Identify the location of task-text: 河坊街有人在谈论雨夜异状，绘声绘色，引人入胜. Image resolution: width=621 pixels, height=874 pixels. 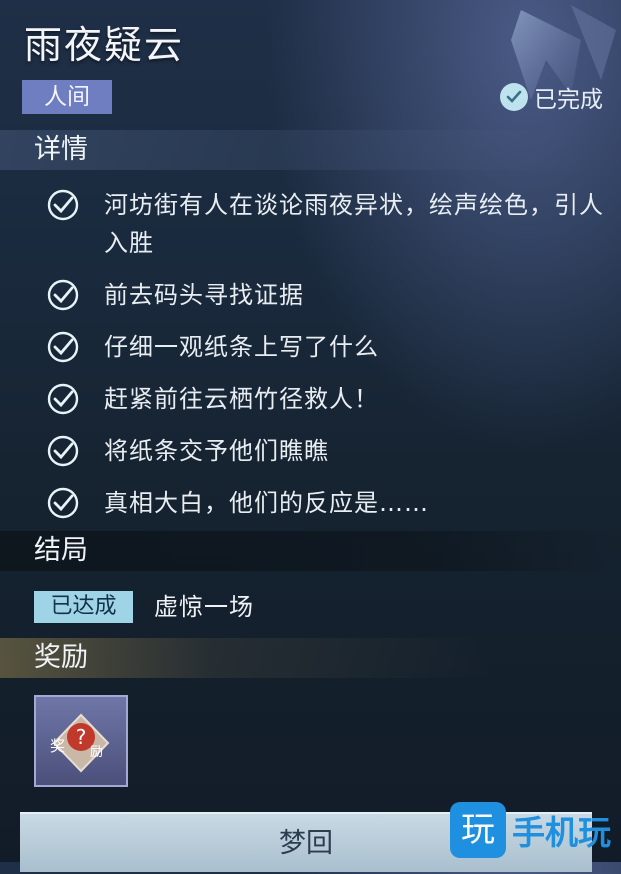
(354, 224).